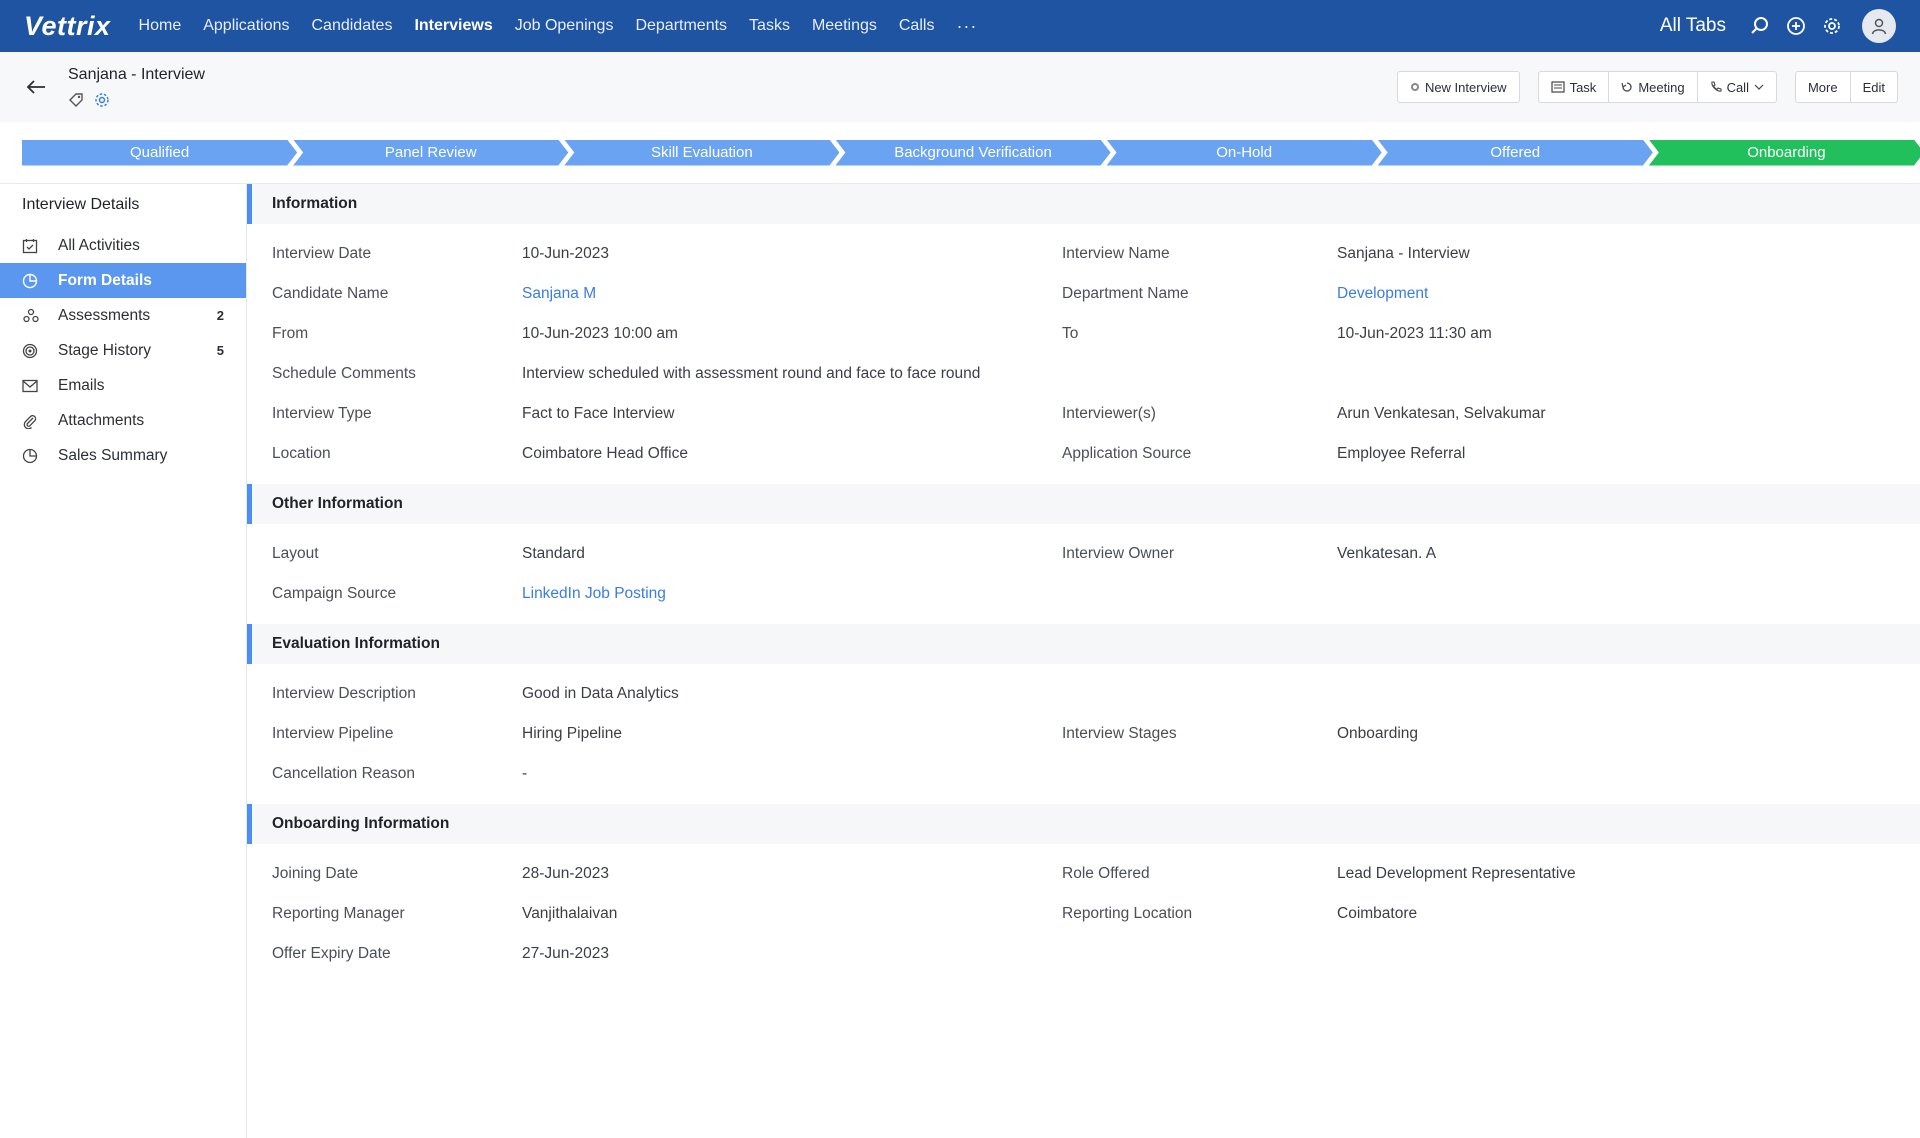 This screenshot has width=1920, height=1138. What do you see at coordinates (564, 26) in the screenshot?
I see `nav-job-openings: Job Openings` at bounding box center [564, 26].